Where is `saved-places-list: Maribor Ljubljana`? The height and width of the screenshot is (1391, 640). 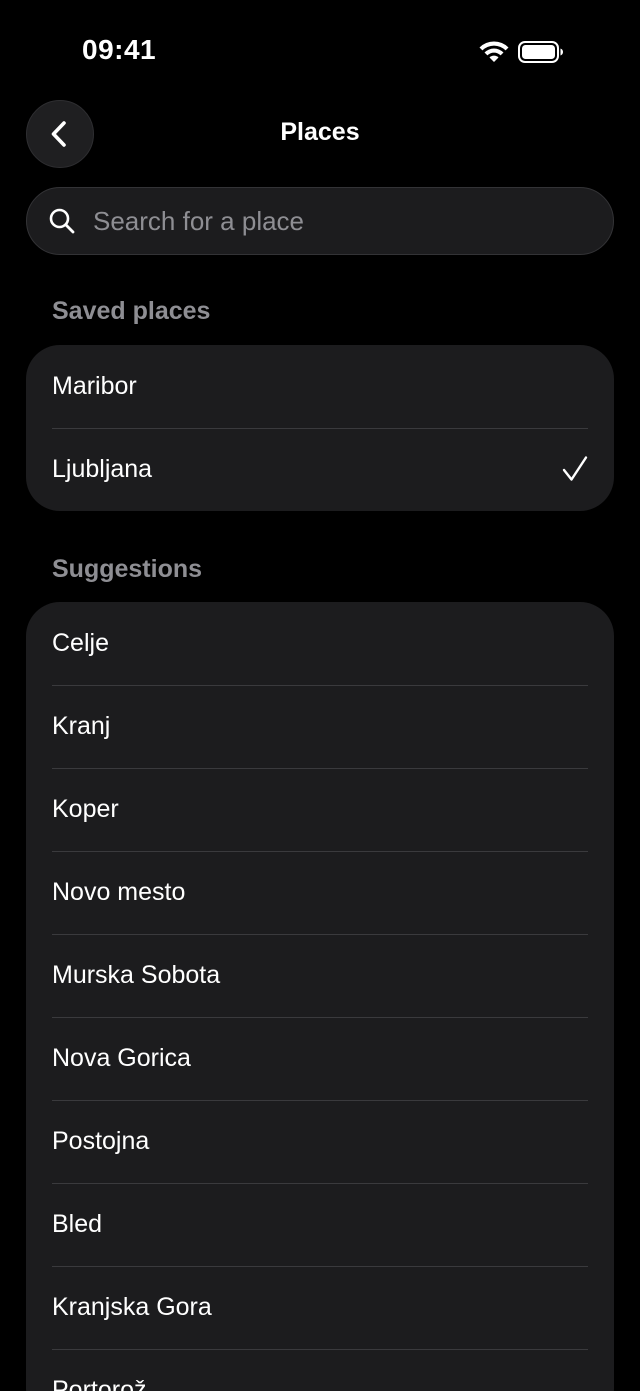
saved-places-list: Maribor Ljubljana is located at coordinates (320, 428).